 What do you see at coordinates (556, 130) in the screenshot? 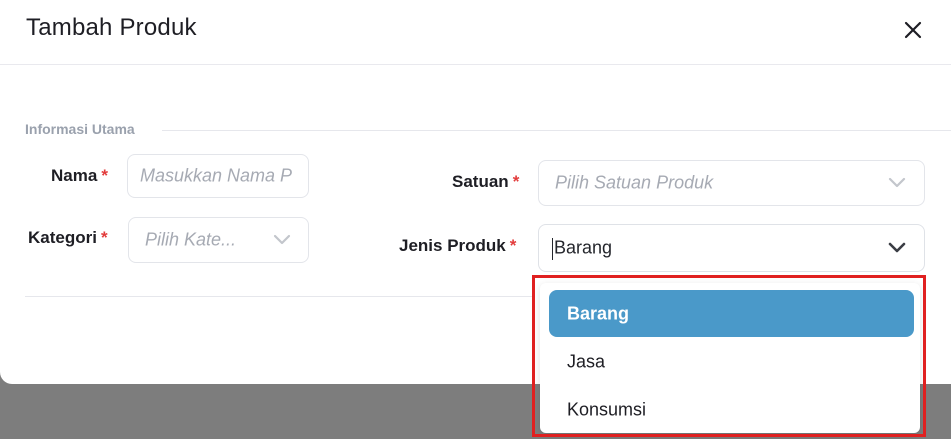
I see `section-divider` at bounding box center [556, 130].